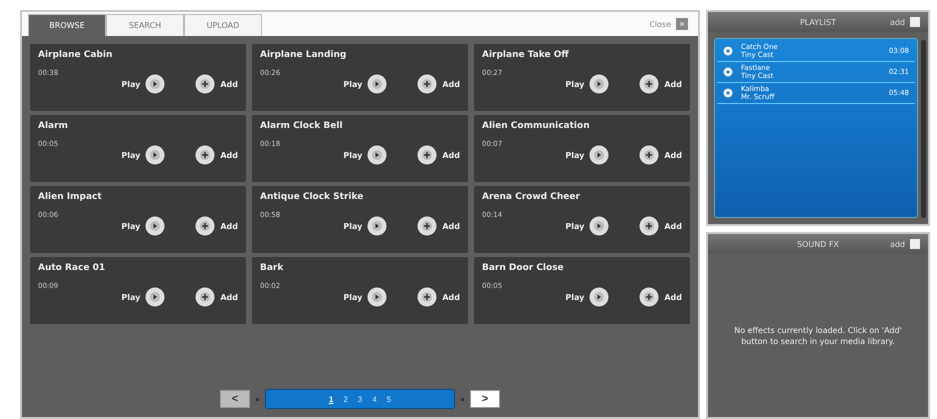  What do you see at coordinates (235, 399) in the screenshot?
I see `previous-button: <` at bounding box center [235, 399].